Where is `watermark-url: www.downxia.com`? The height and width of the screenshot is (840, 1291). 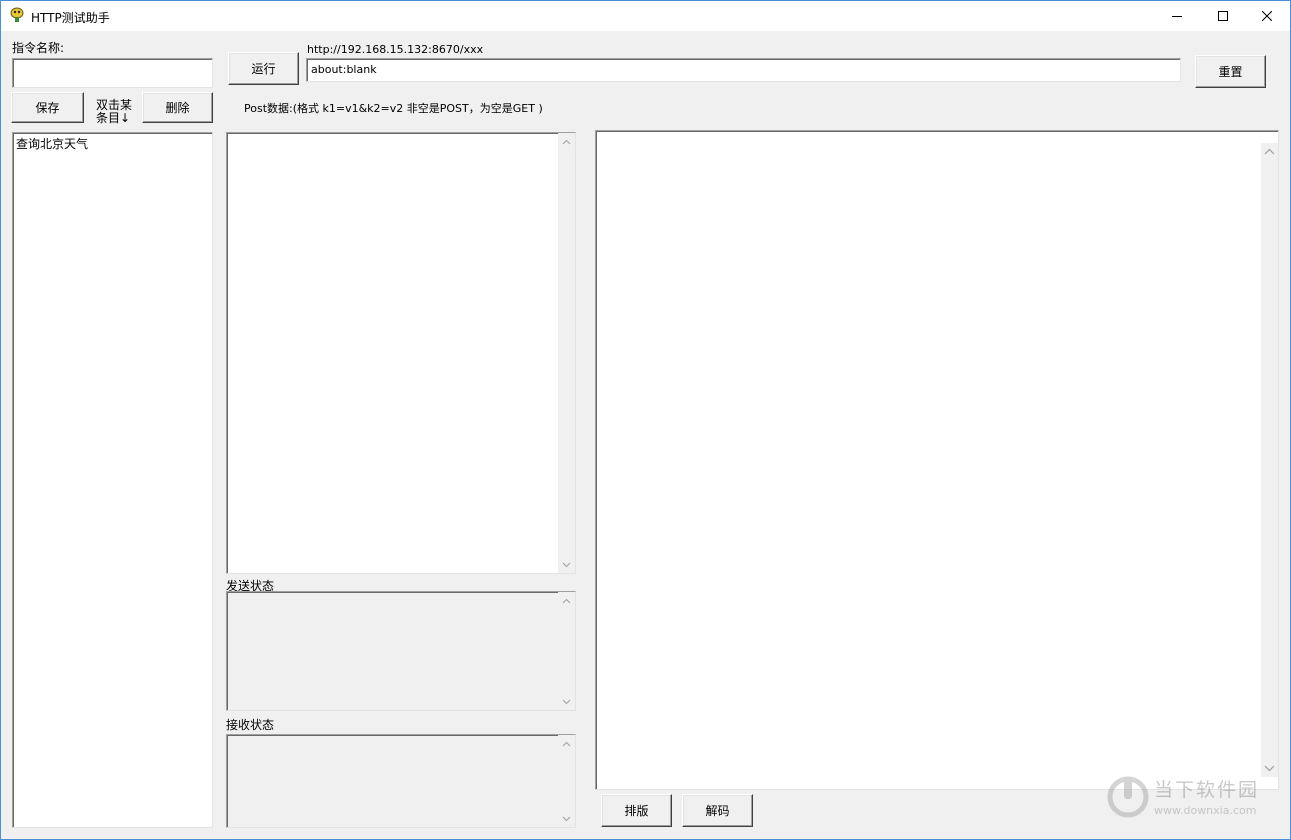 watermark-url: www.downxia.com is located at coordinates (1205, 810).